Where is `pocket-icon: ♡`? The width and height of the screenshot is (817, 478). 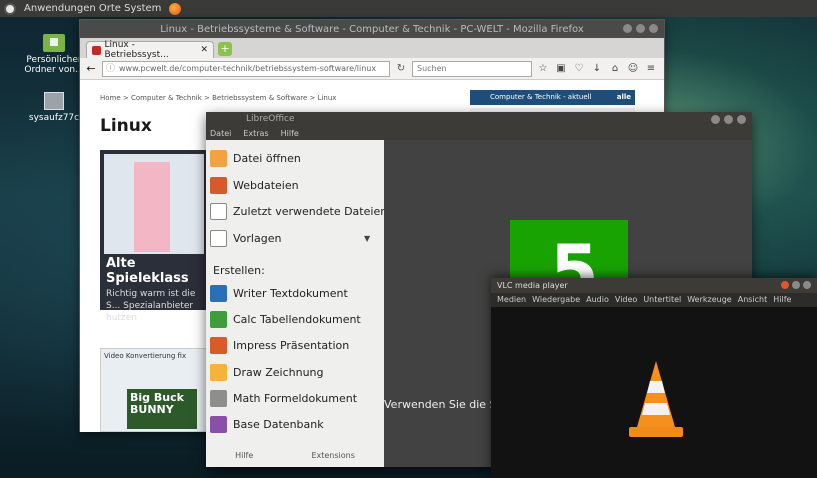
pocket-icon: ♡ is located at coordinates (579, 68).